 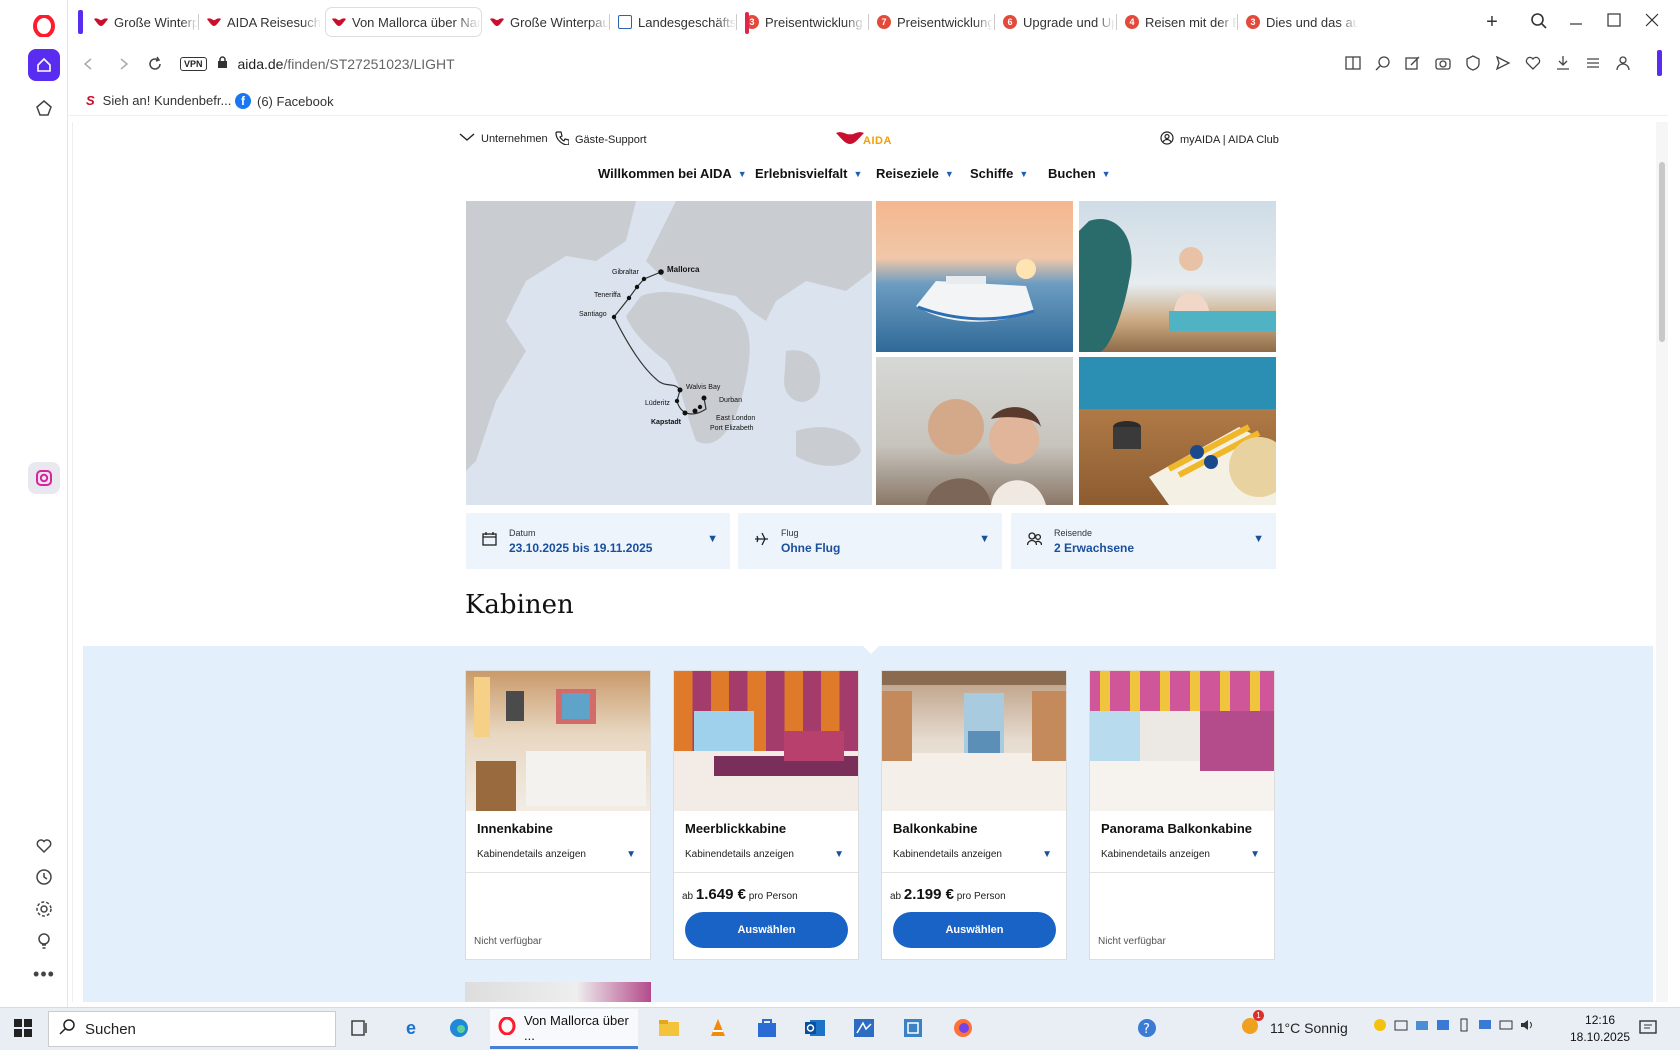 What do you see at coordinates (222, 64) in the screenshot?
I see `lock-icon` at bounding box center [222, 64].